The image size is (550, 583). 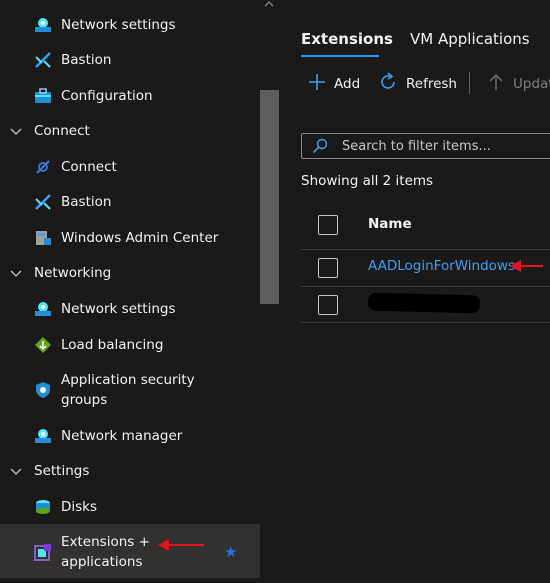 What do you see at coordinates (79, 507) in the screenshot?
I see `sidebar-item-label: Disks` at bounding box center [79, 507].